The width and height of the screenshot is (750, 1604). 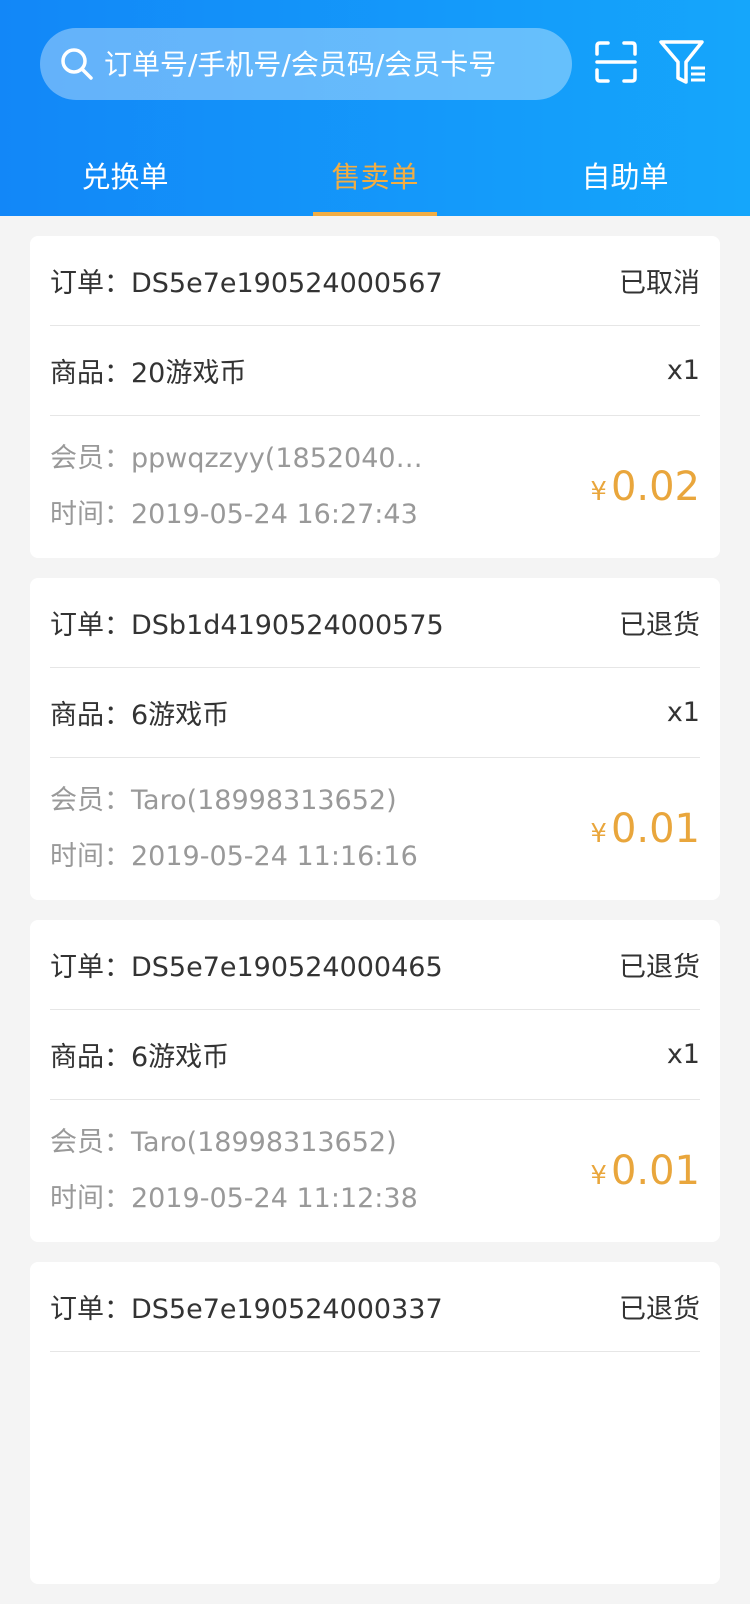 What do you see at coordinates (287, 1309) in the screenshot?
I see `order-number-value: DS5e7e190524000337` at bounding box center [287, 1309].